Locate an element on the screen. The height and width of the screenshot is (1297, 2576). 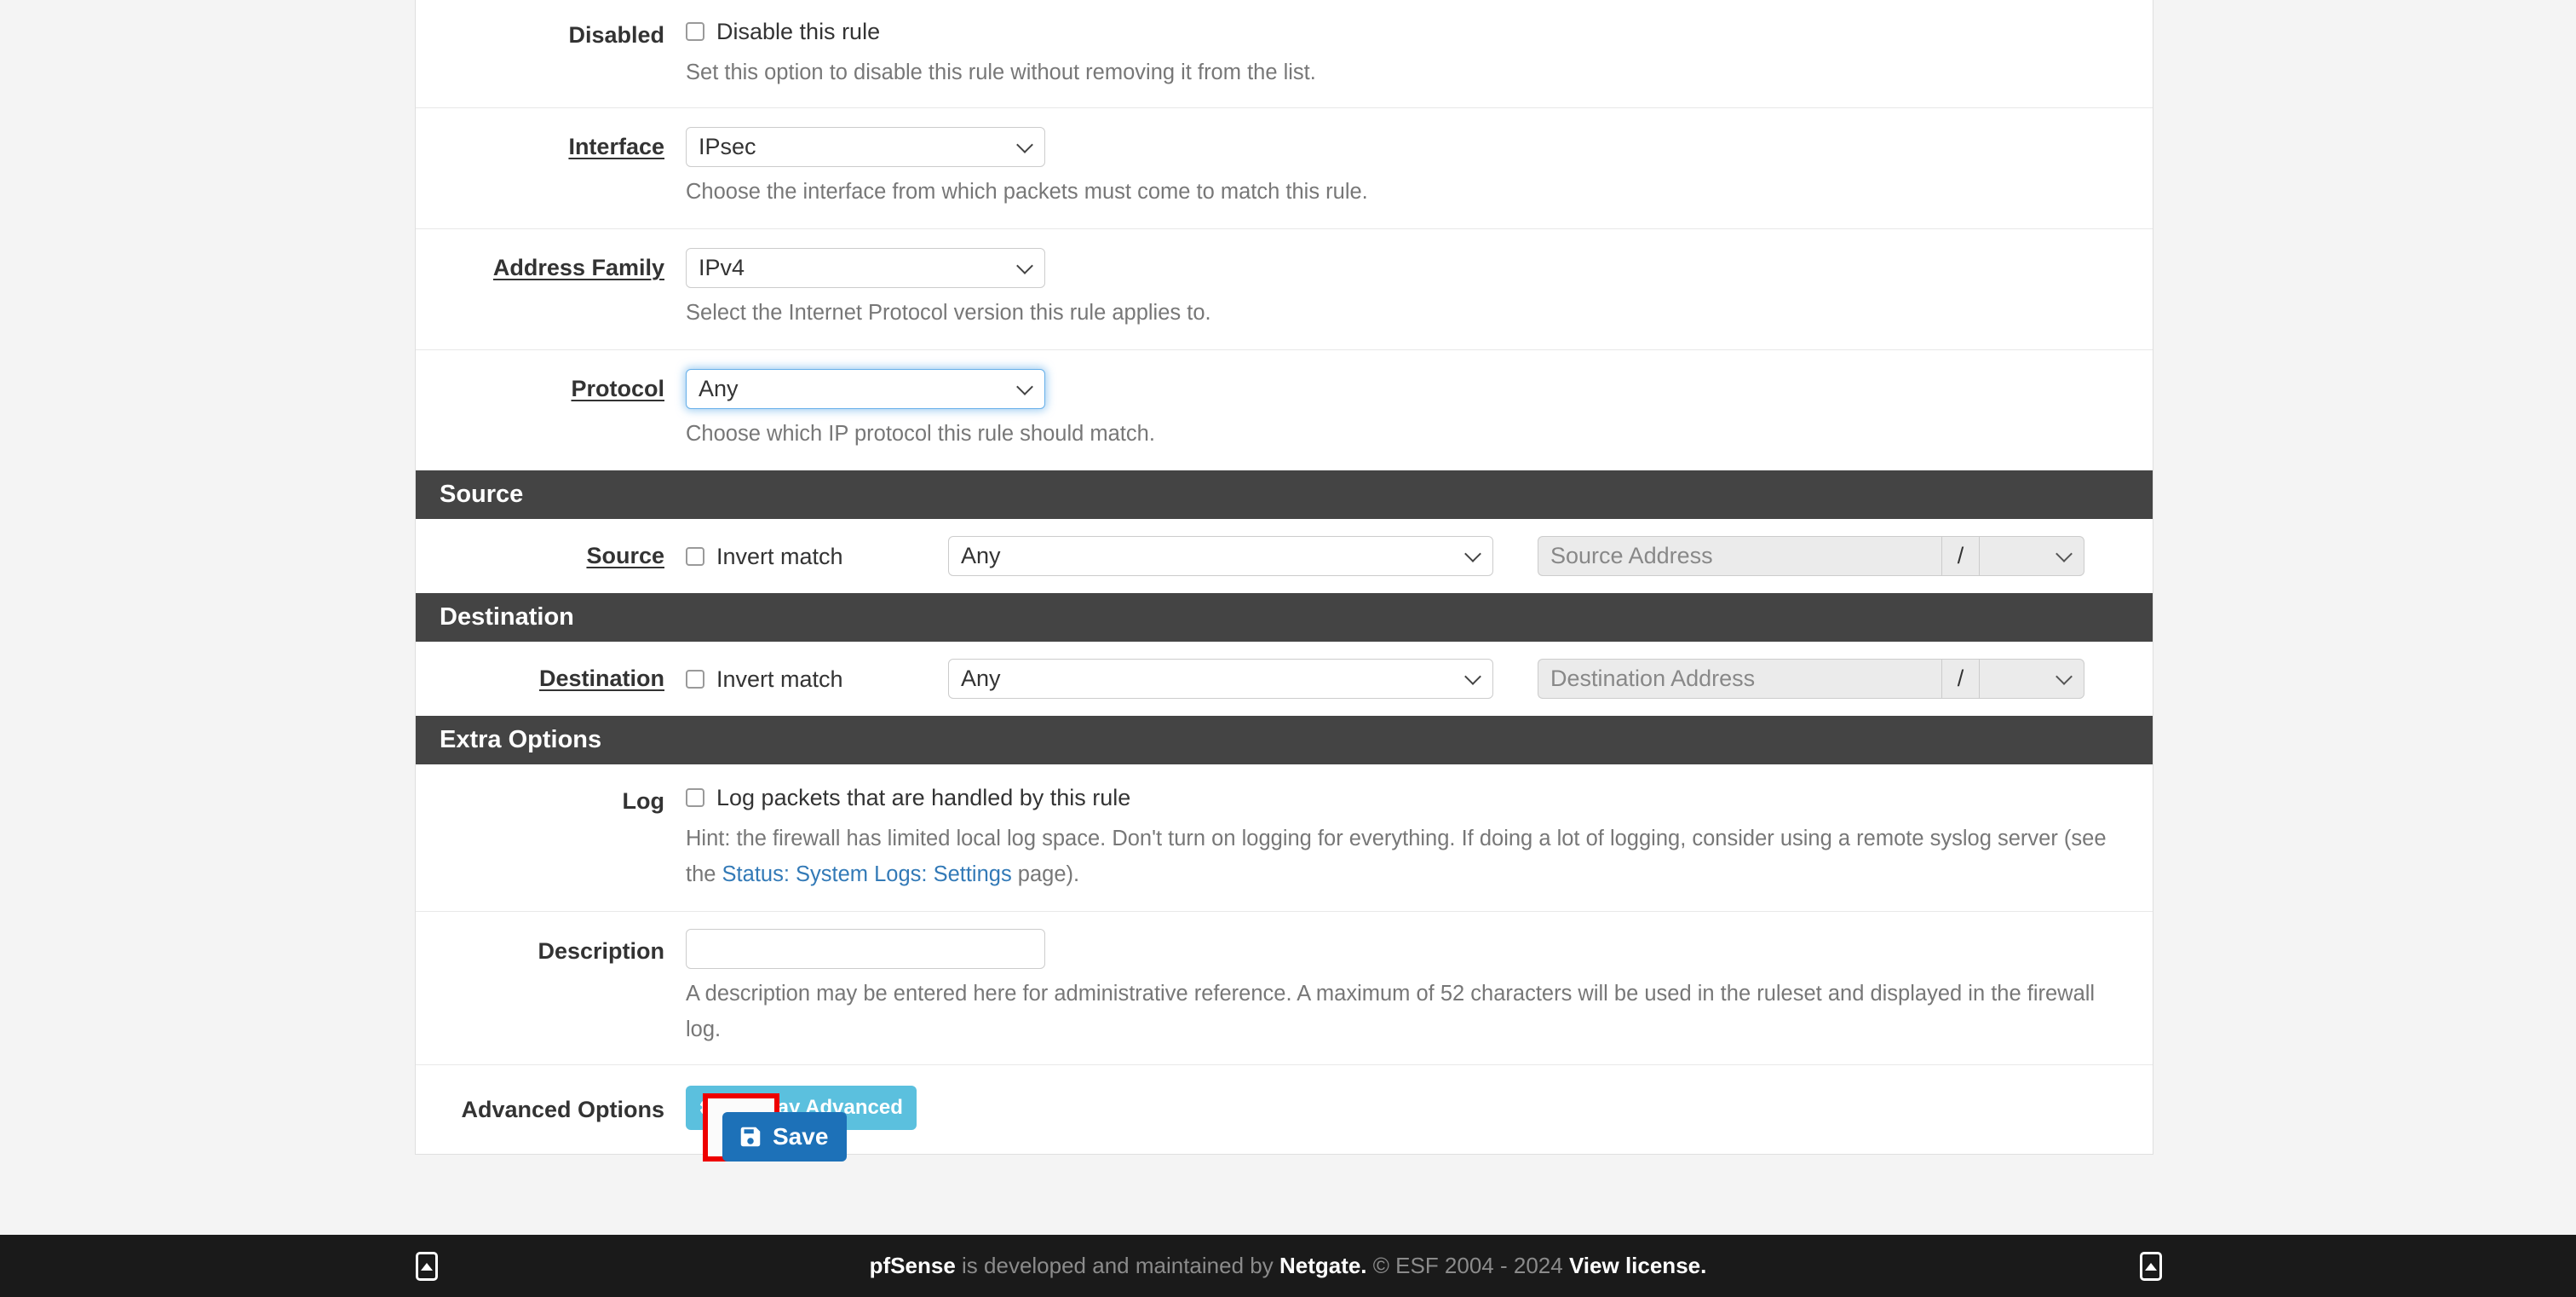
destination-invert-label: Invert match is located at coordinates (780, 679).